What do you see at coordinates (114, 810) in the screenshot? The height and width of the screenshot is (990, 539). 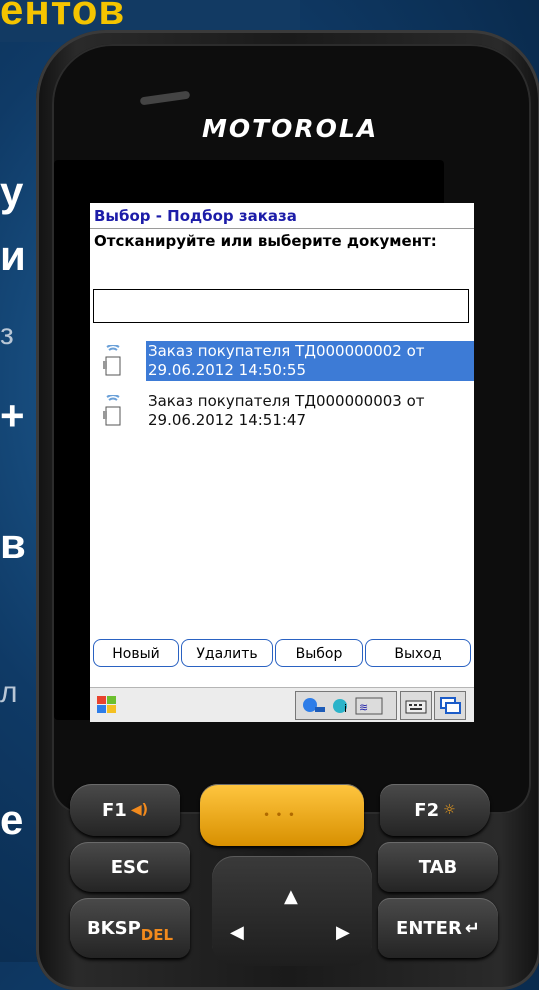 I see `f1-label: F1` at bounding box center [114, 810].